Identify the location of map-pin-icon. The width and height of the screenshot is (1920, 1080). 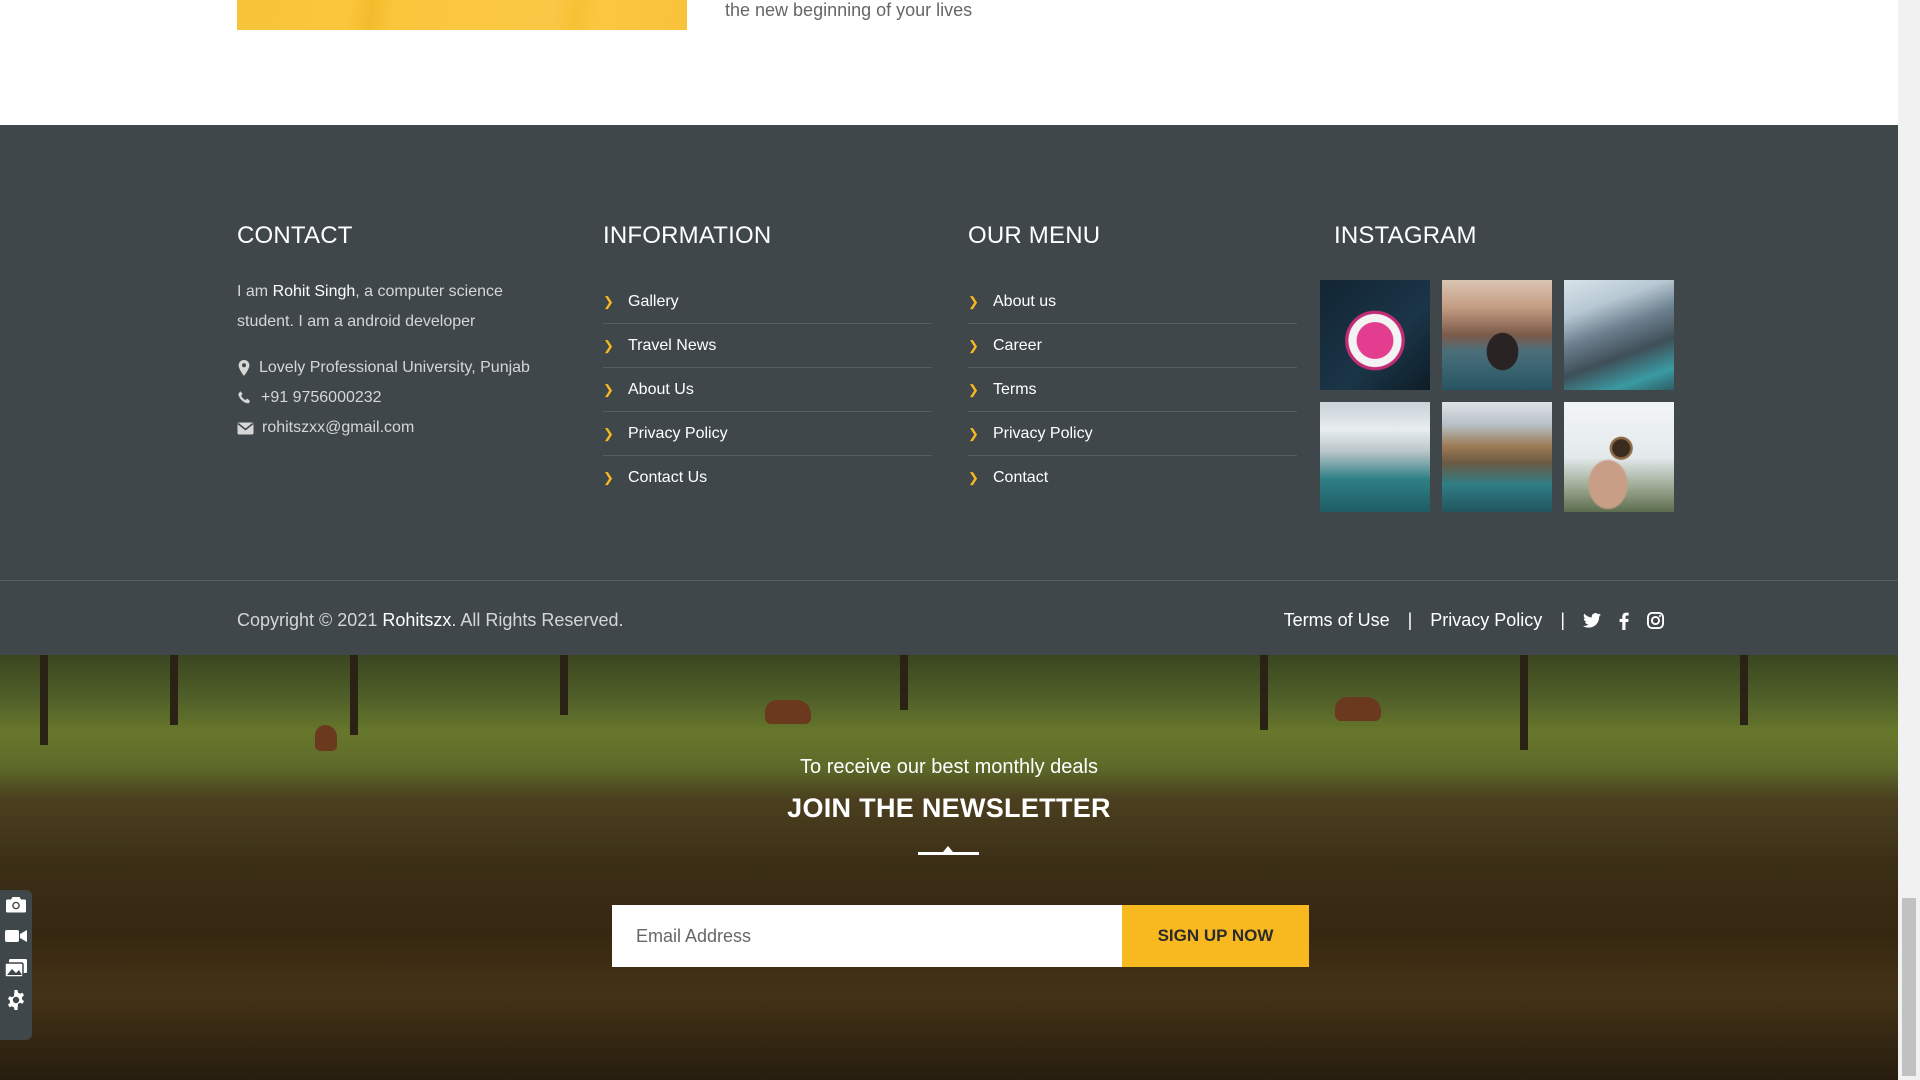
(244, 368).